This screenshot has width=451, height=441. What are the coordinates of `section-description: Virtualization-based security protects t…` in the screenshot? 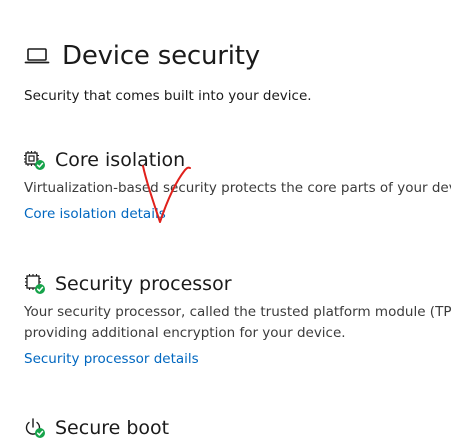 It's located at (237, 188).